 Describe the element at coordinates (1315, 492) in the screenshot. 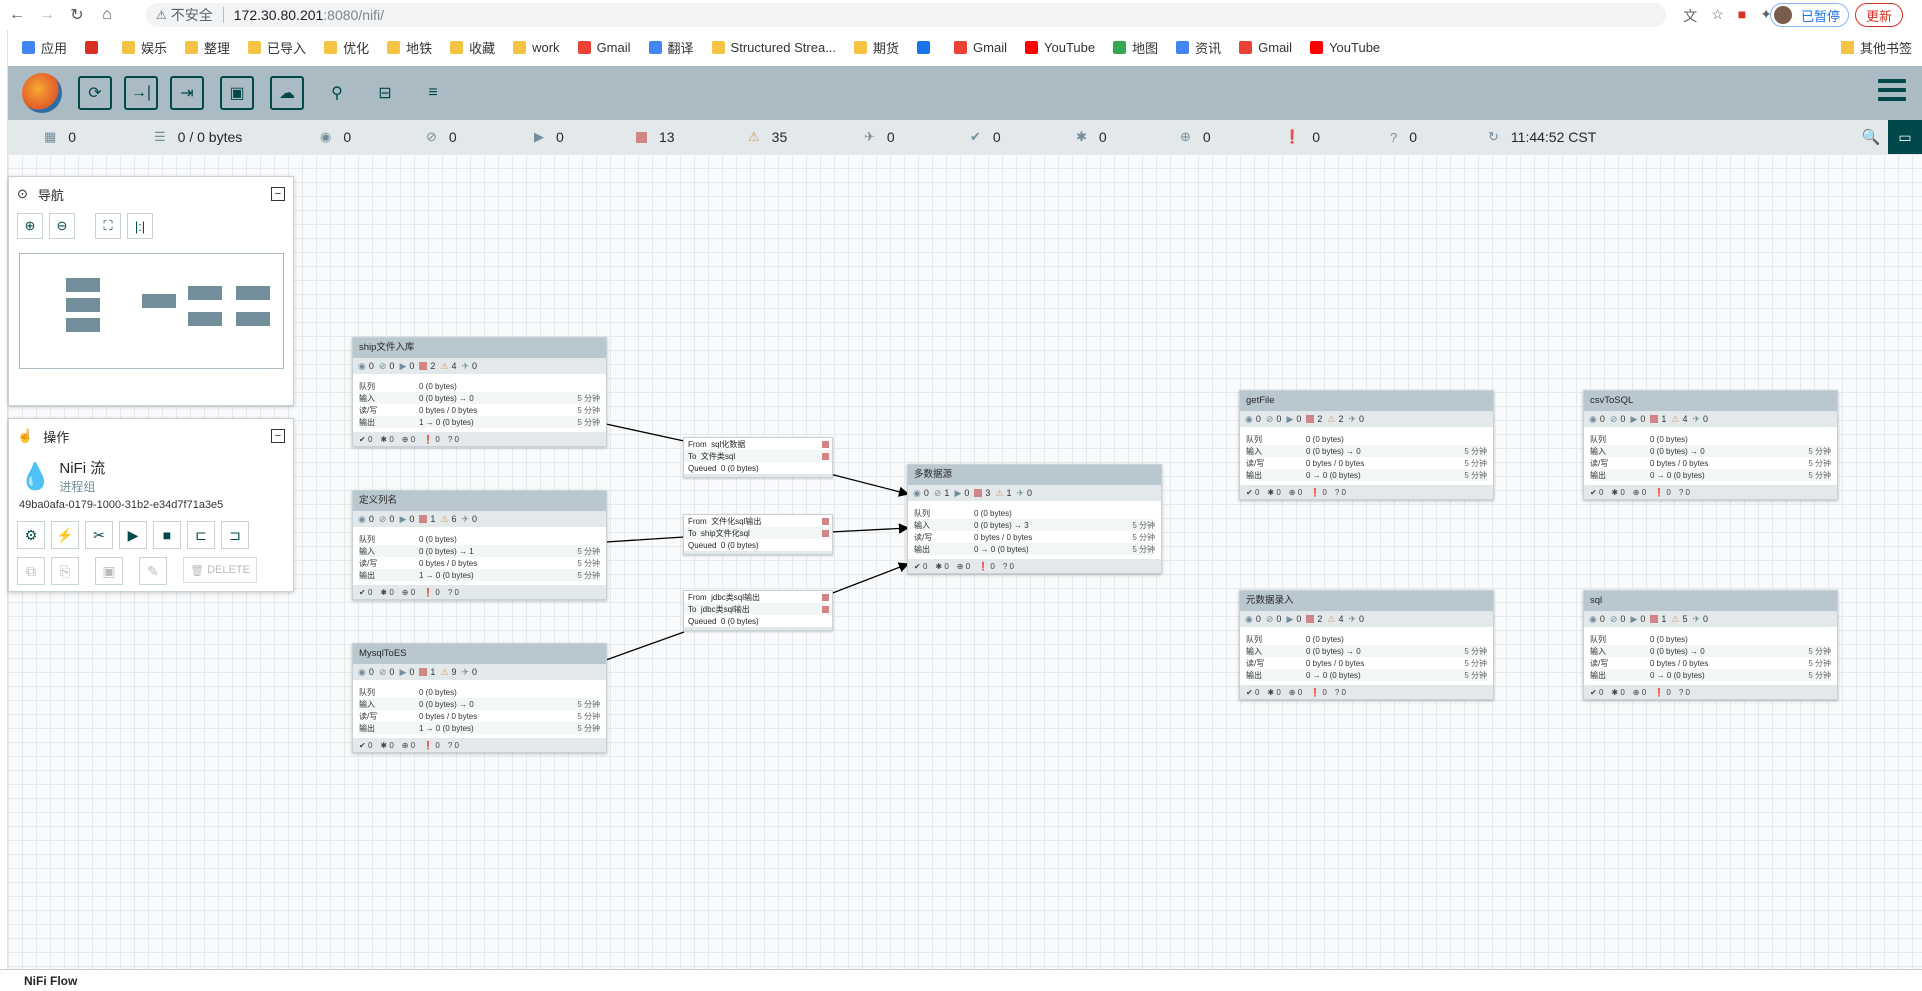

I see `modified-stale-icon: ❗` at that location.